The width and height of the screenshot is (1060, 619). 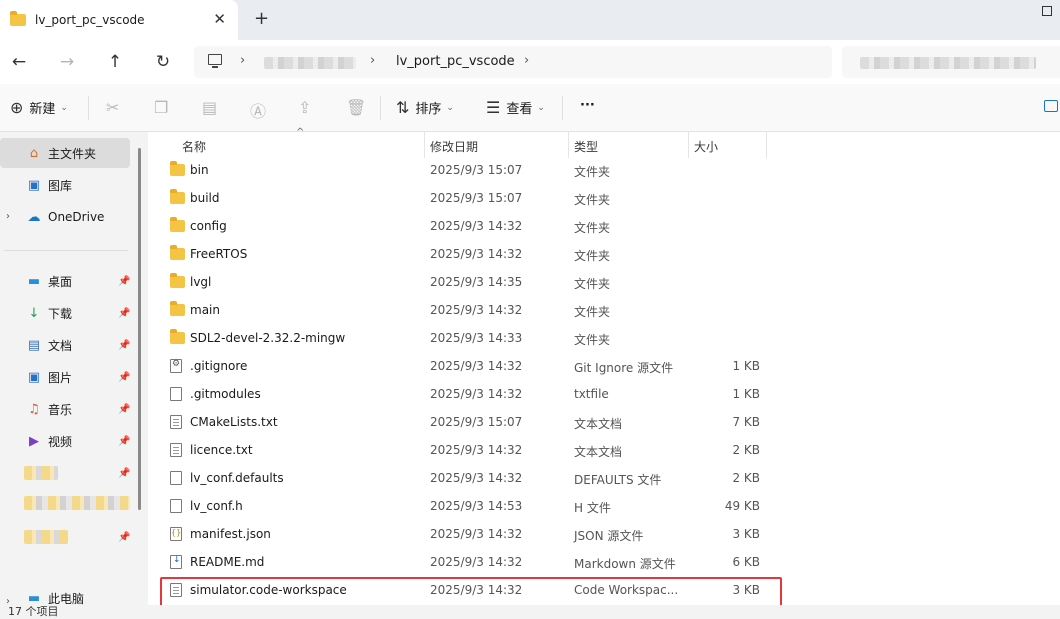 What do you see at coordinates (476, 422) in the screenshot?
I see `file-date: 2025/9/3 15:07` at bounding box center [476, 422].